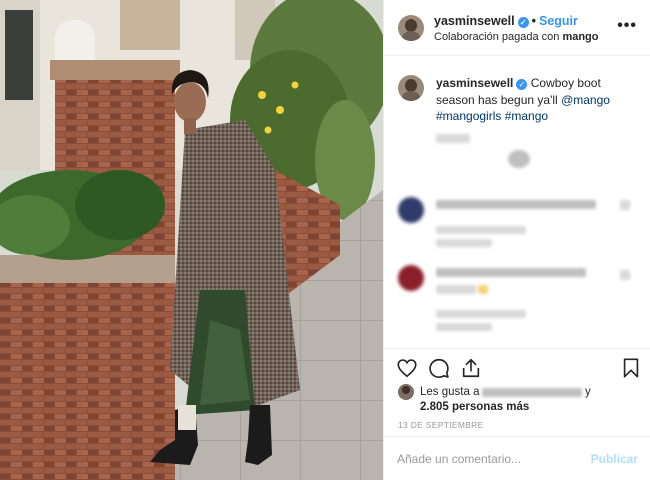 This screenshot has width=650, height=480. I want to click on add-comment-bar: Añade un comentario... Publicar, so click(517, 458).